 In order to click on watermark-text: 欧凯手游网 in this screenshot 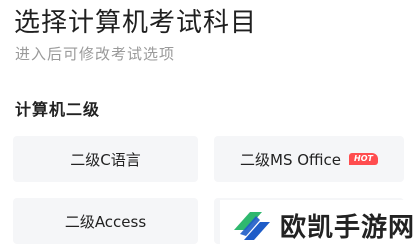, I will do `click(348, 228)`.